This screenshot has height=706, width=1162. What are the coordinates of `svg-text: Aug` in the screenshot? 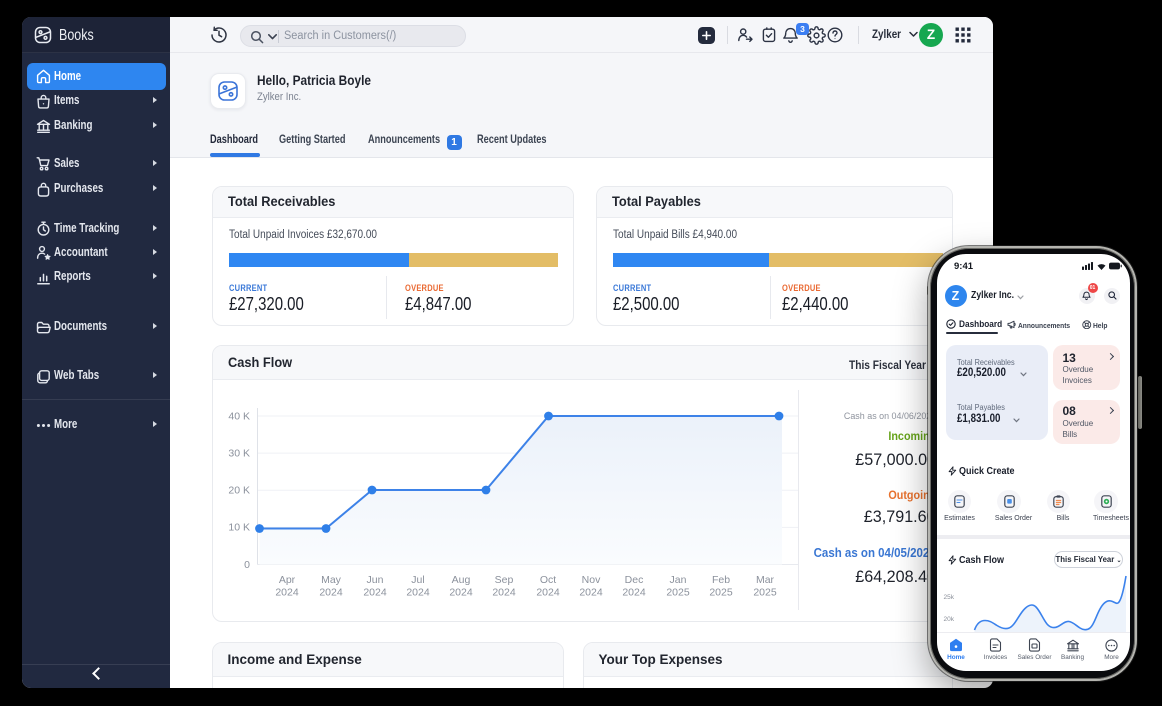 It's located at (461, 580).